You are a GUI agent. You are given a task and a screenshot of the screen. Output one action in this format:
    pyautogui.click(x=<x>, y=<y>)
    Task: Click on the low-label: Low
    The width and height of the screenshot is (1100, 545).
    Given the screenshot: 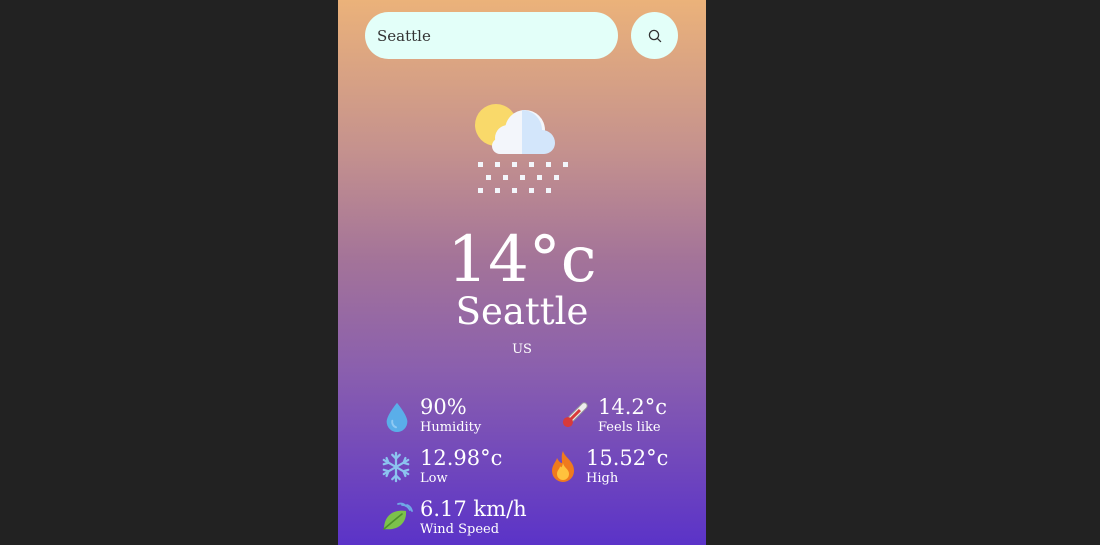 What is the action you would take?
    pyautogui.click(x=434, y=478)
    